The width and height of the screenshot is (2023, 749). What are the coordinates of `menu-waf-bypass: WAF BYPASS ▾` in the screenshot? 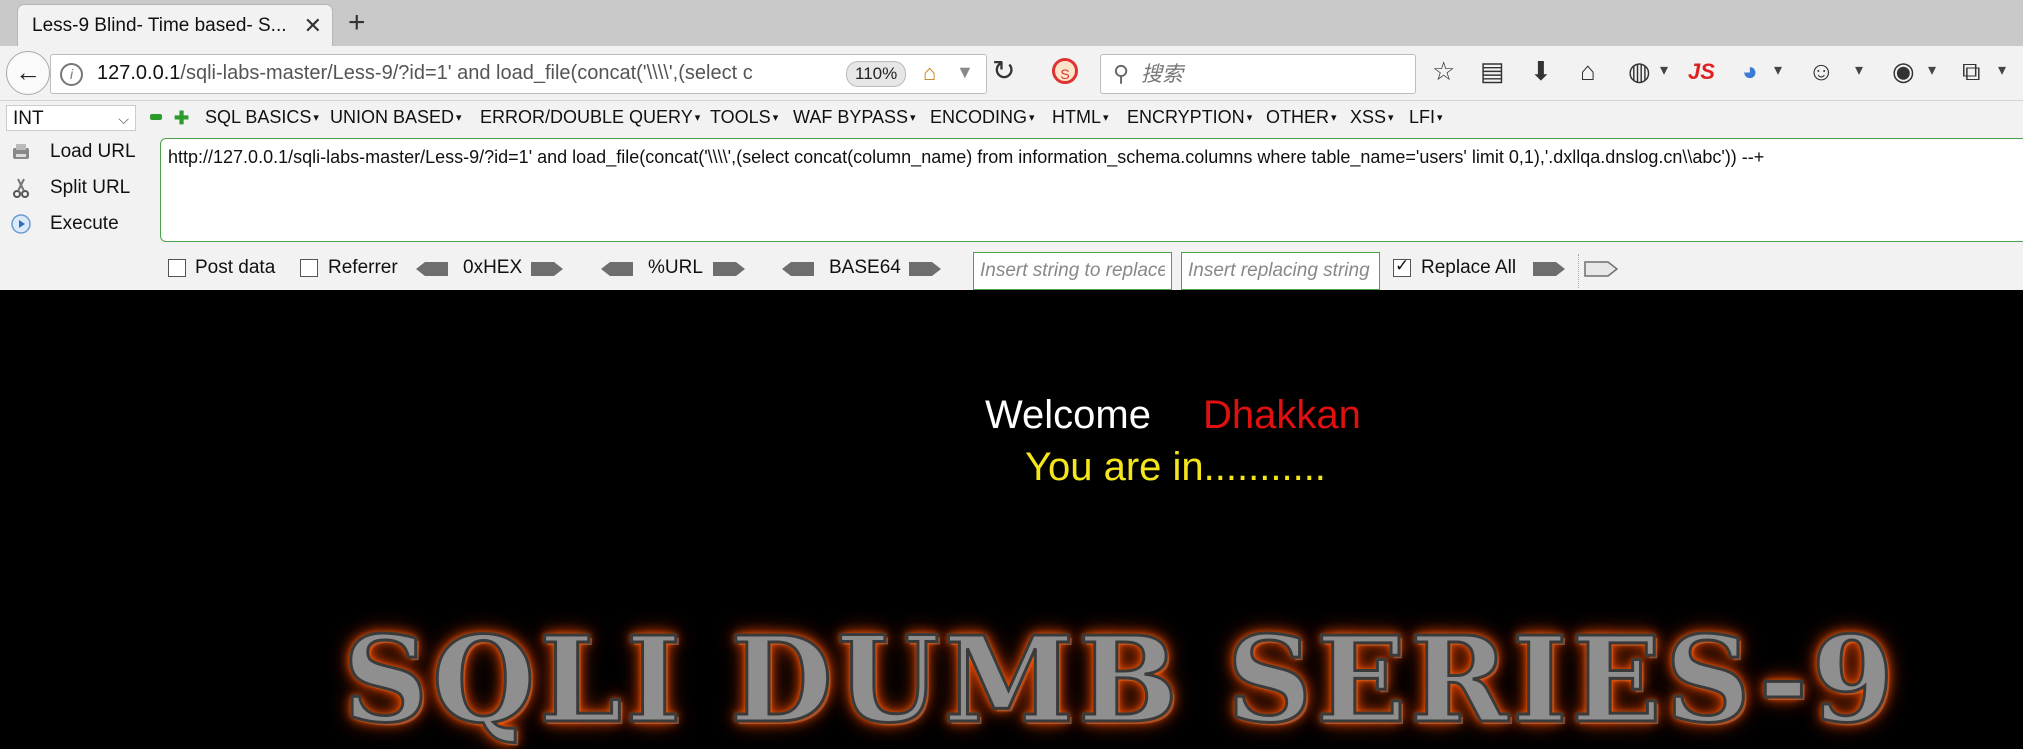 It's located at (854, 117).